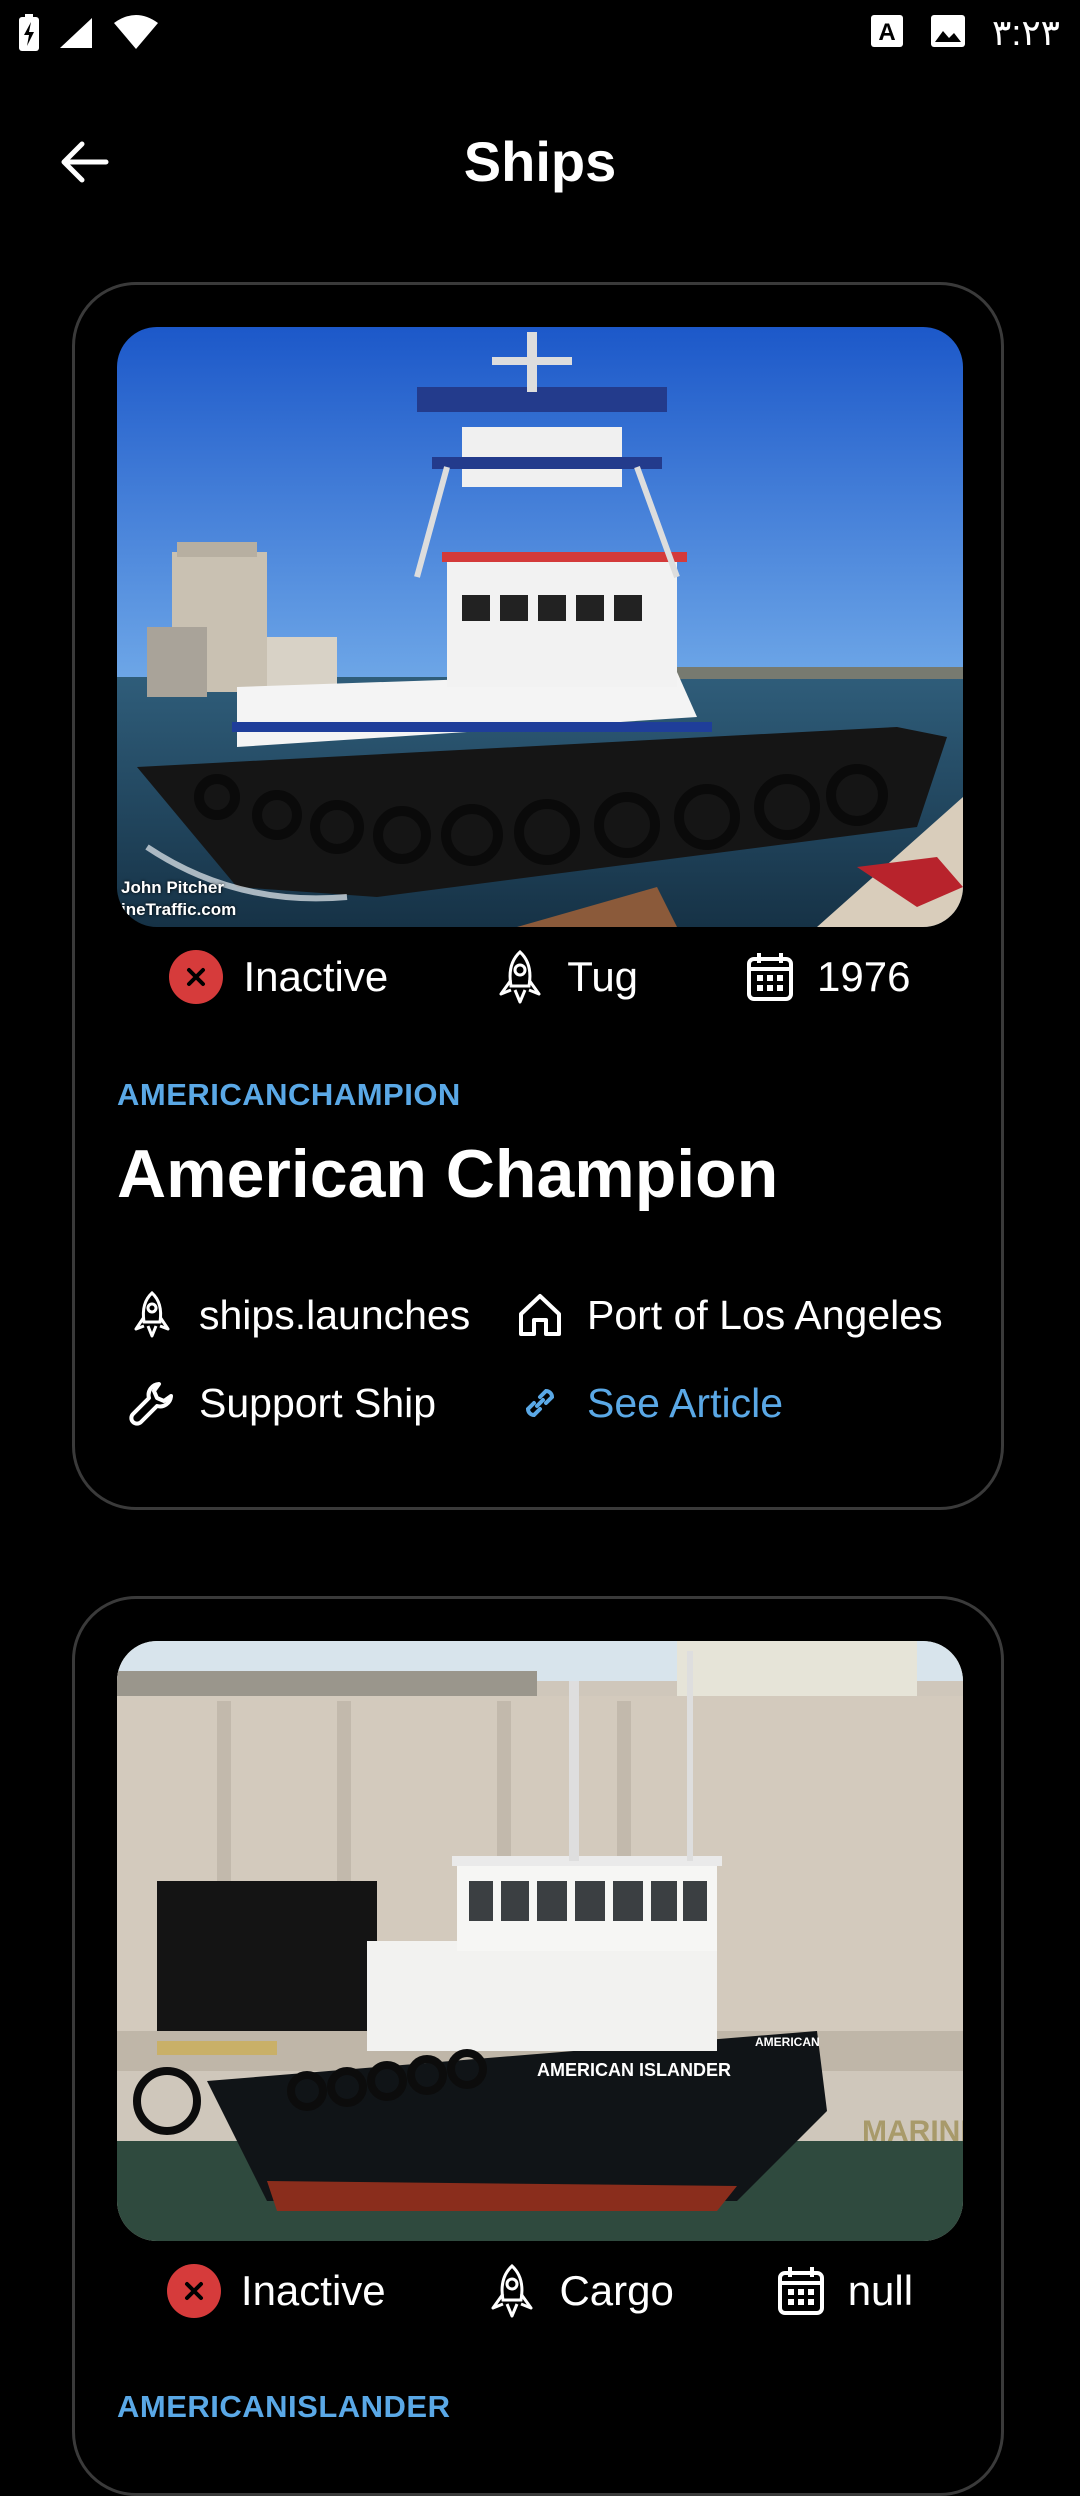 This screenshot has height=2496, width=1080. I want to click on keyboard-a-icon: A, so click(887, 33).